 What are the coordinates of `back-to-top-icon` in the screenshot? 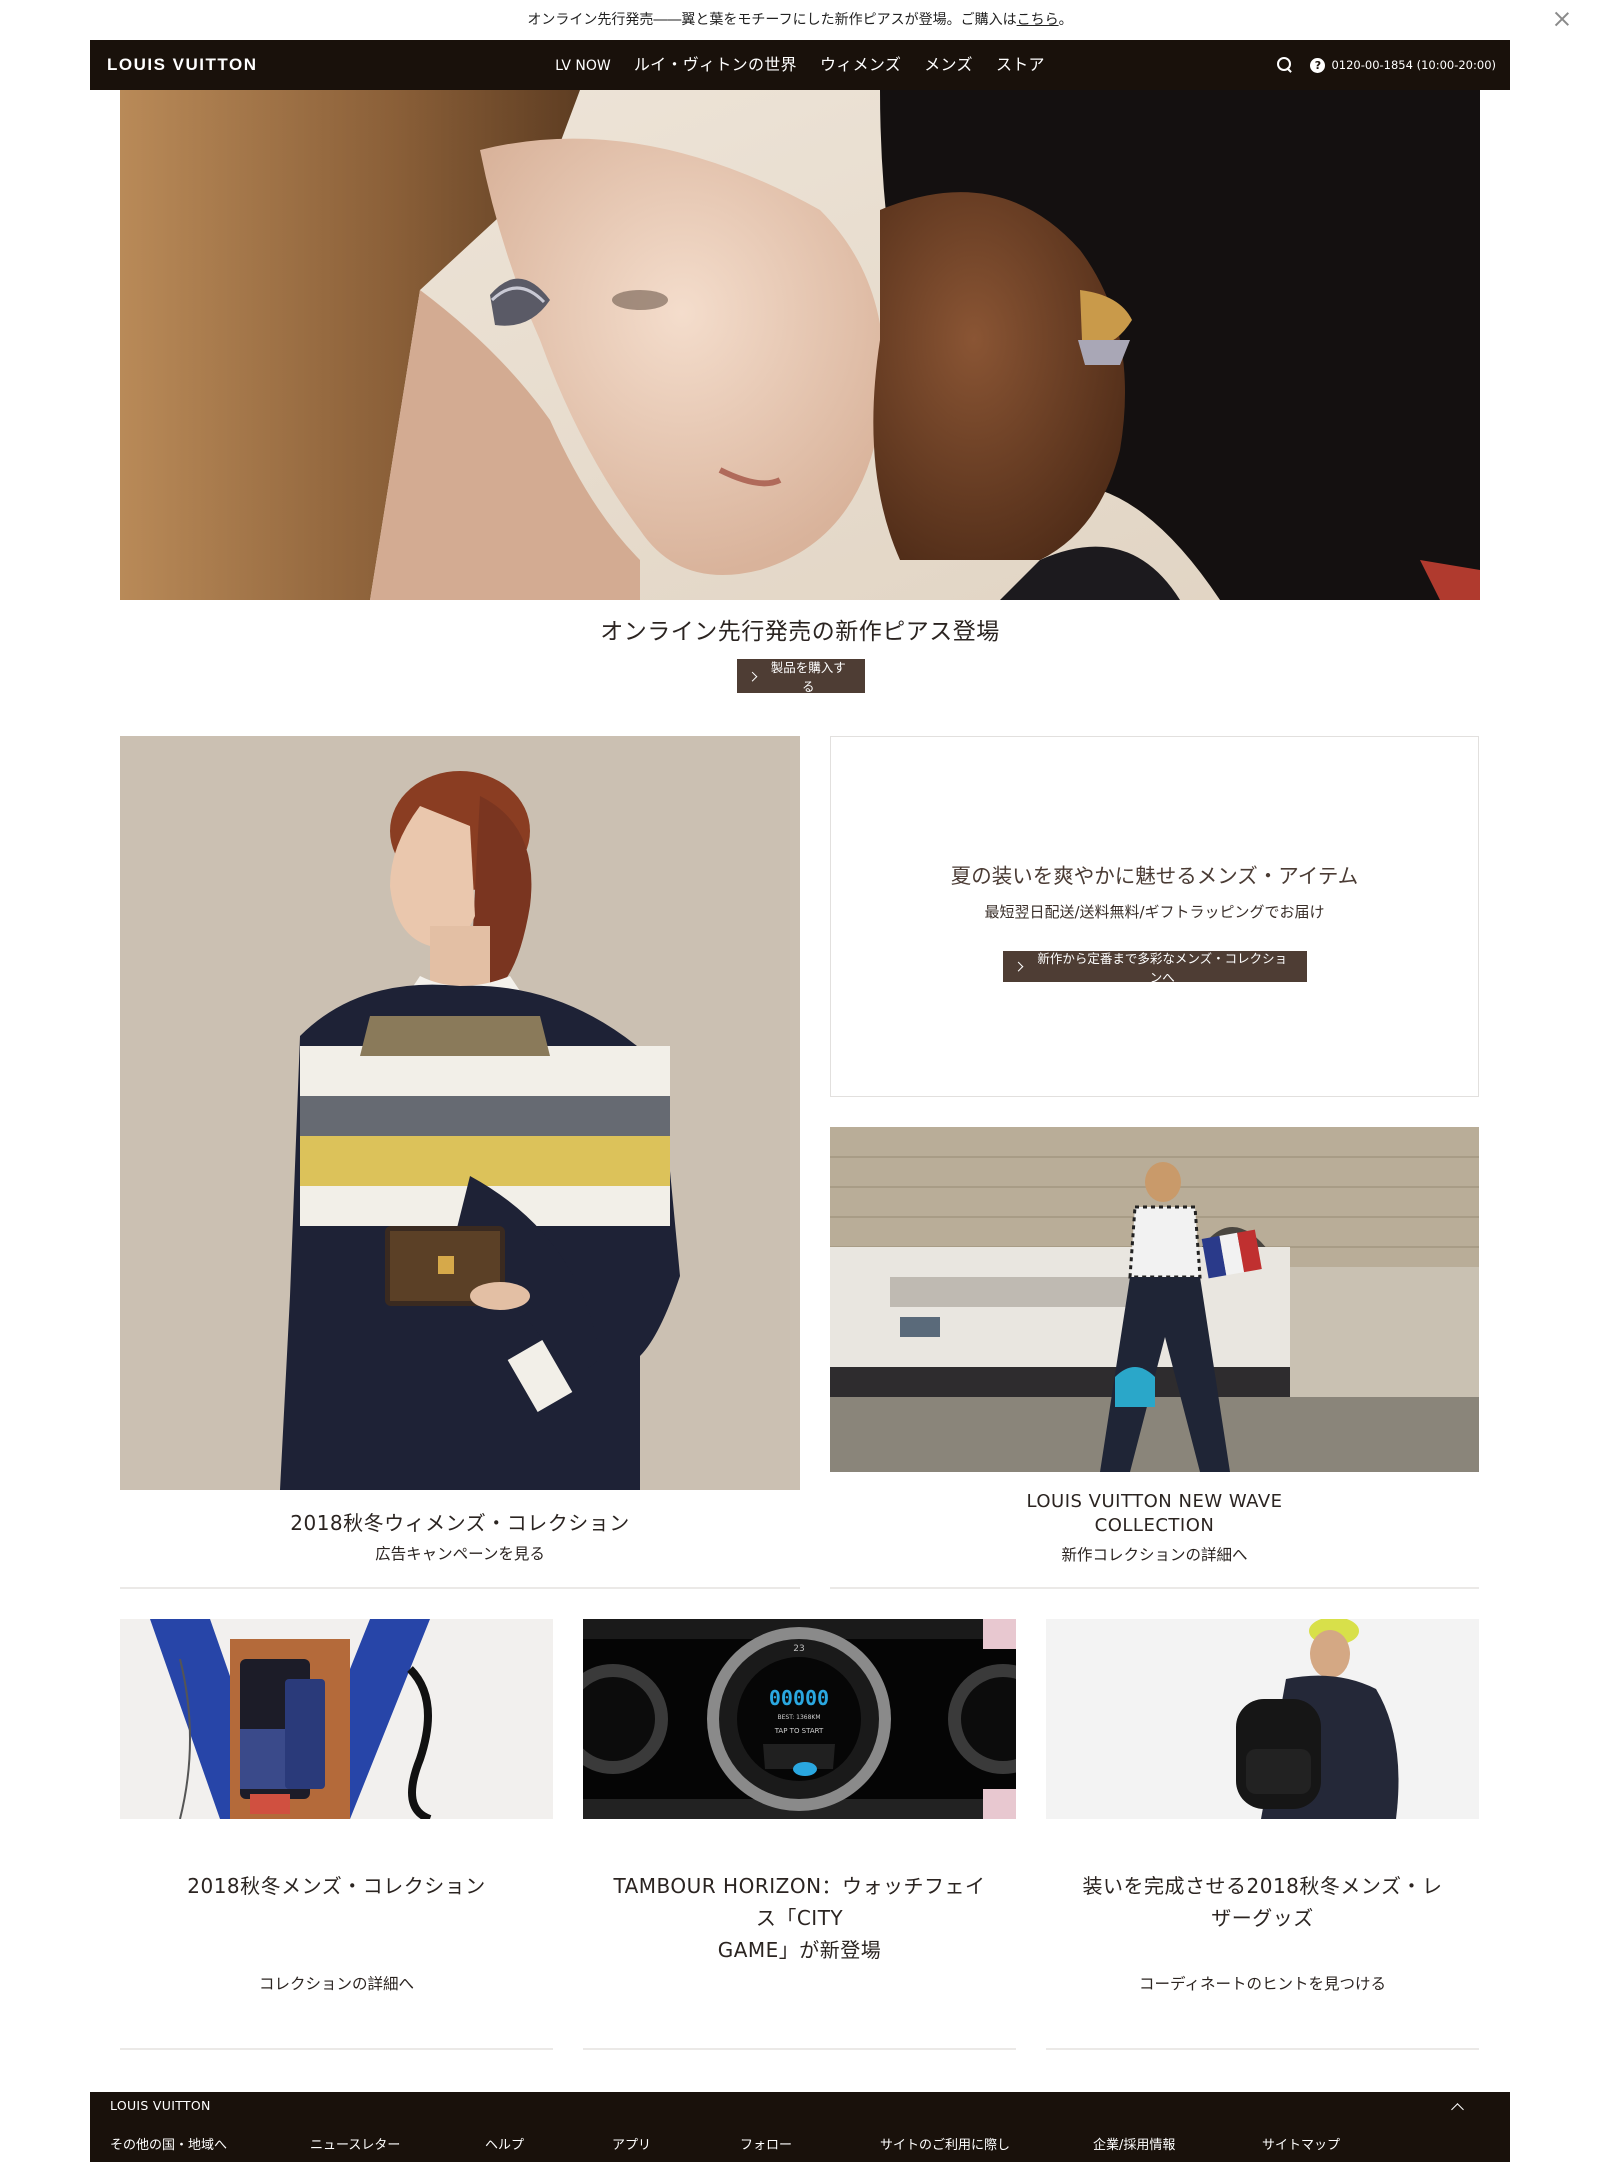 It's located at (1457, 2109).